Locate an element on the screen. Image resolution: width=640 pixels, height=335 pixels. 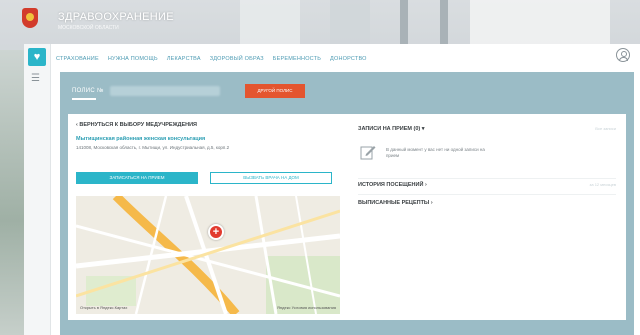
cross-icon: + is located at coordinates (216, 232).